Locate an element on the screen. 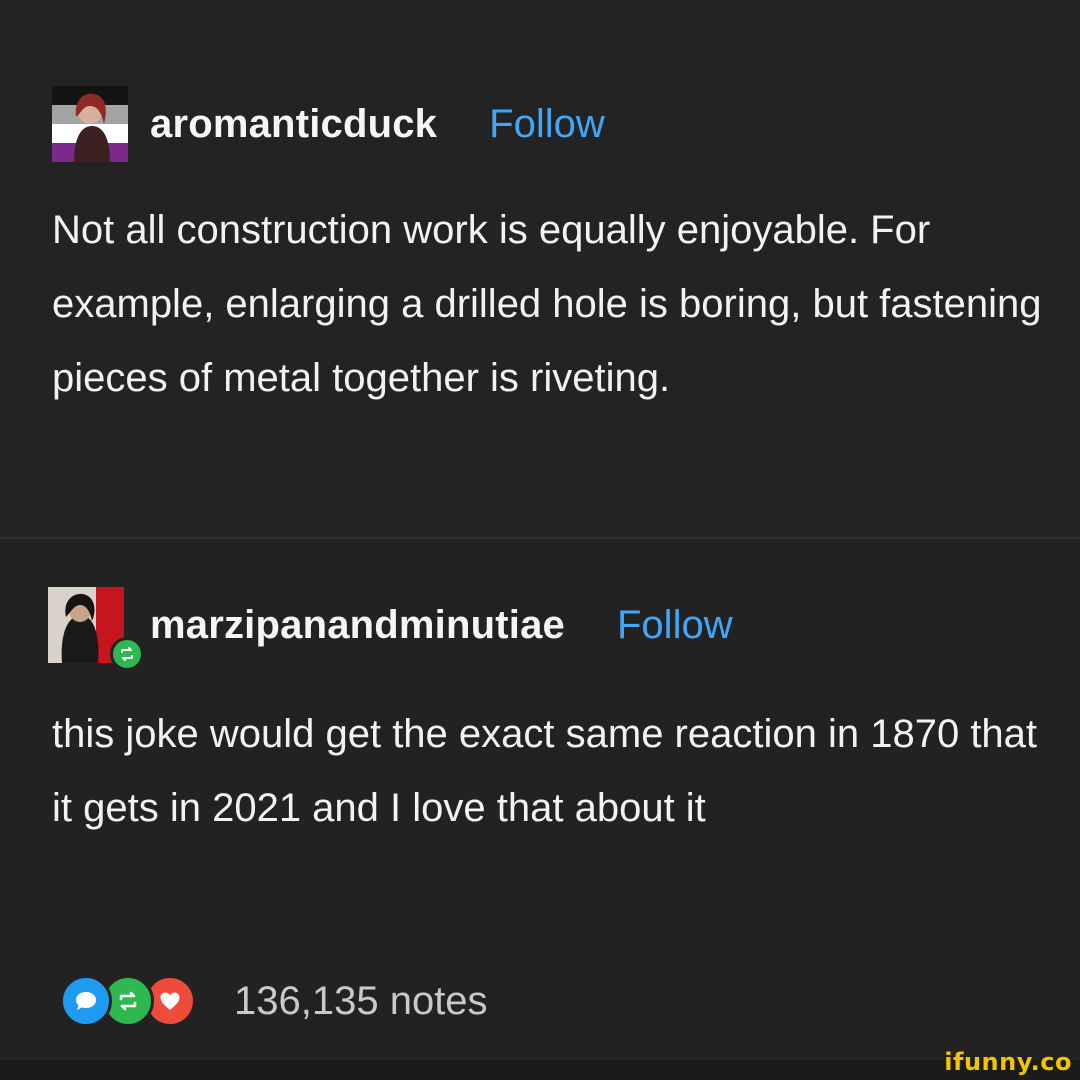 The width and height of the screenshot is (1080, 1080). reblog-icon is located at coordinates (127, 654).